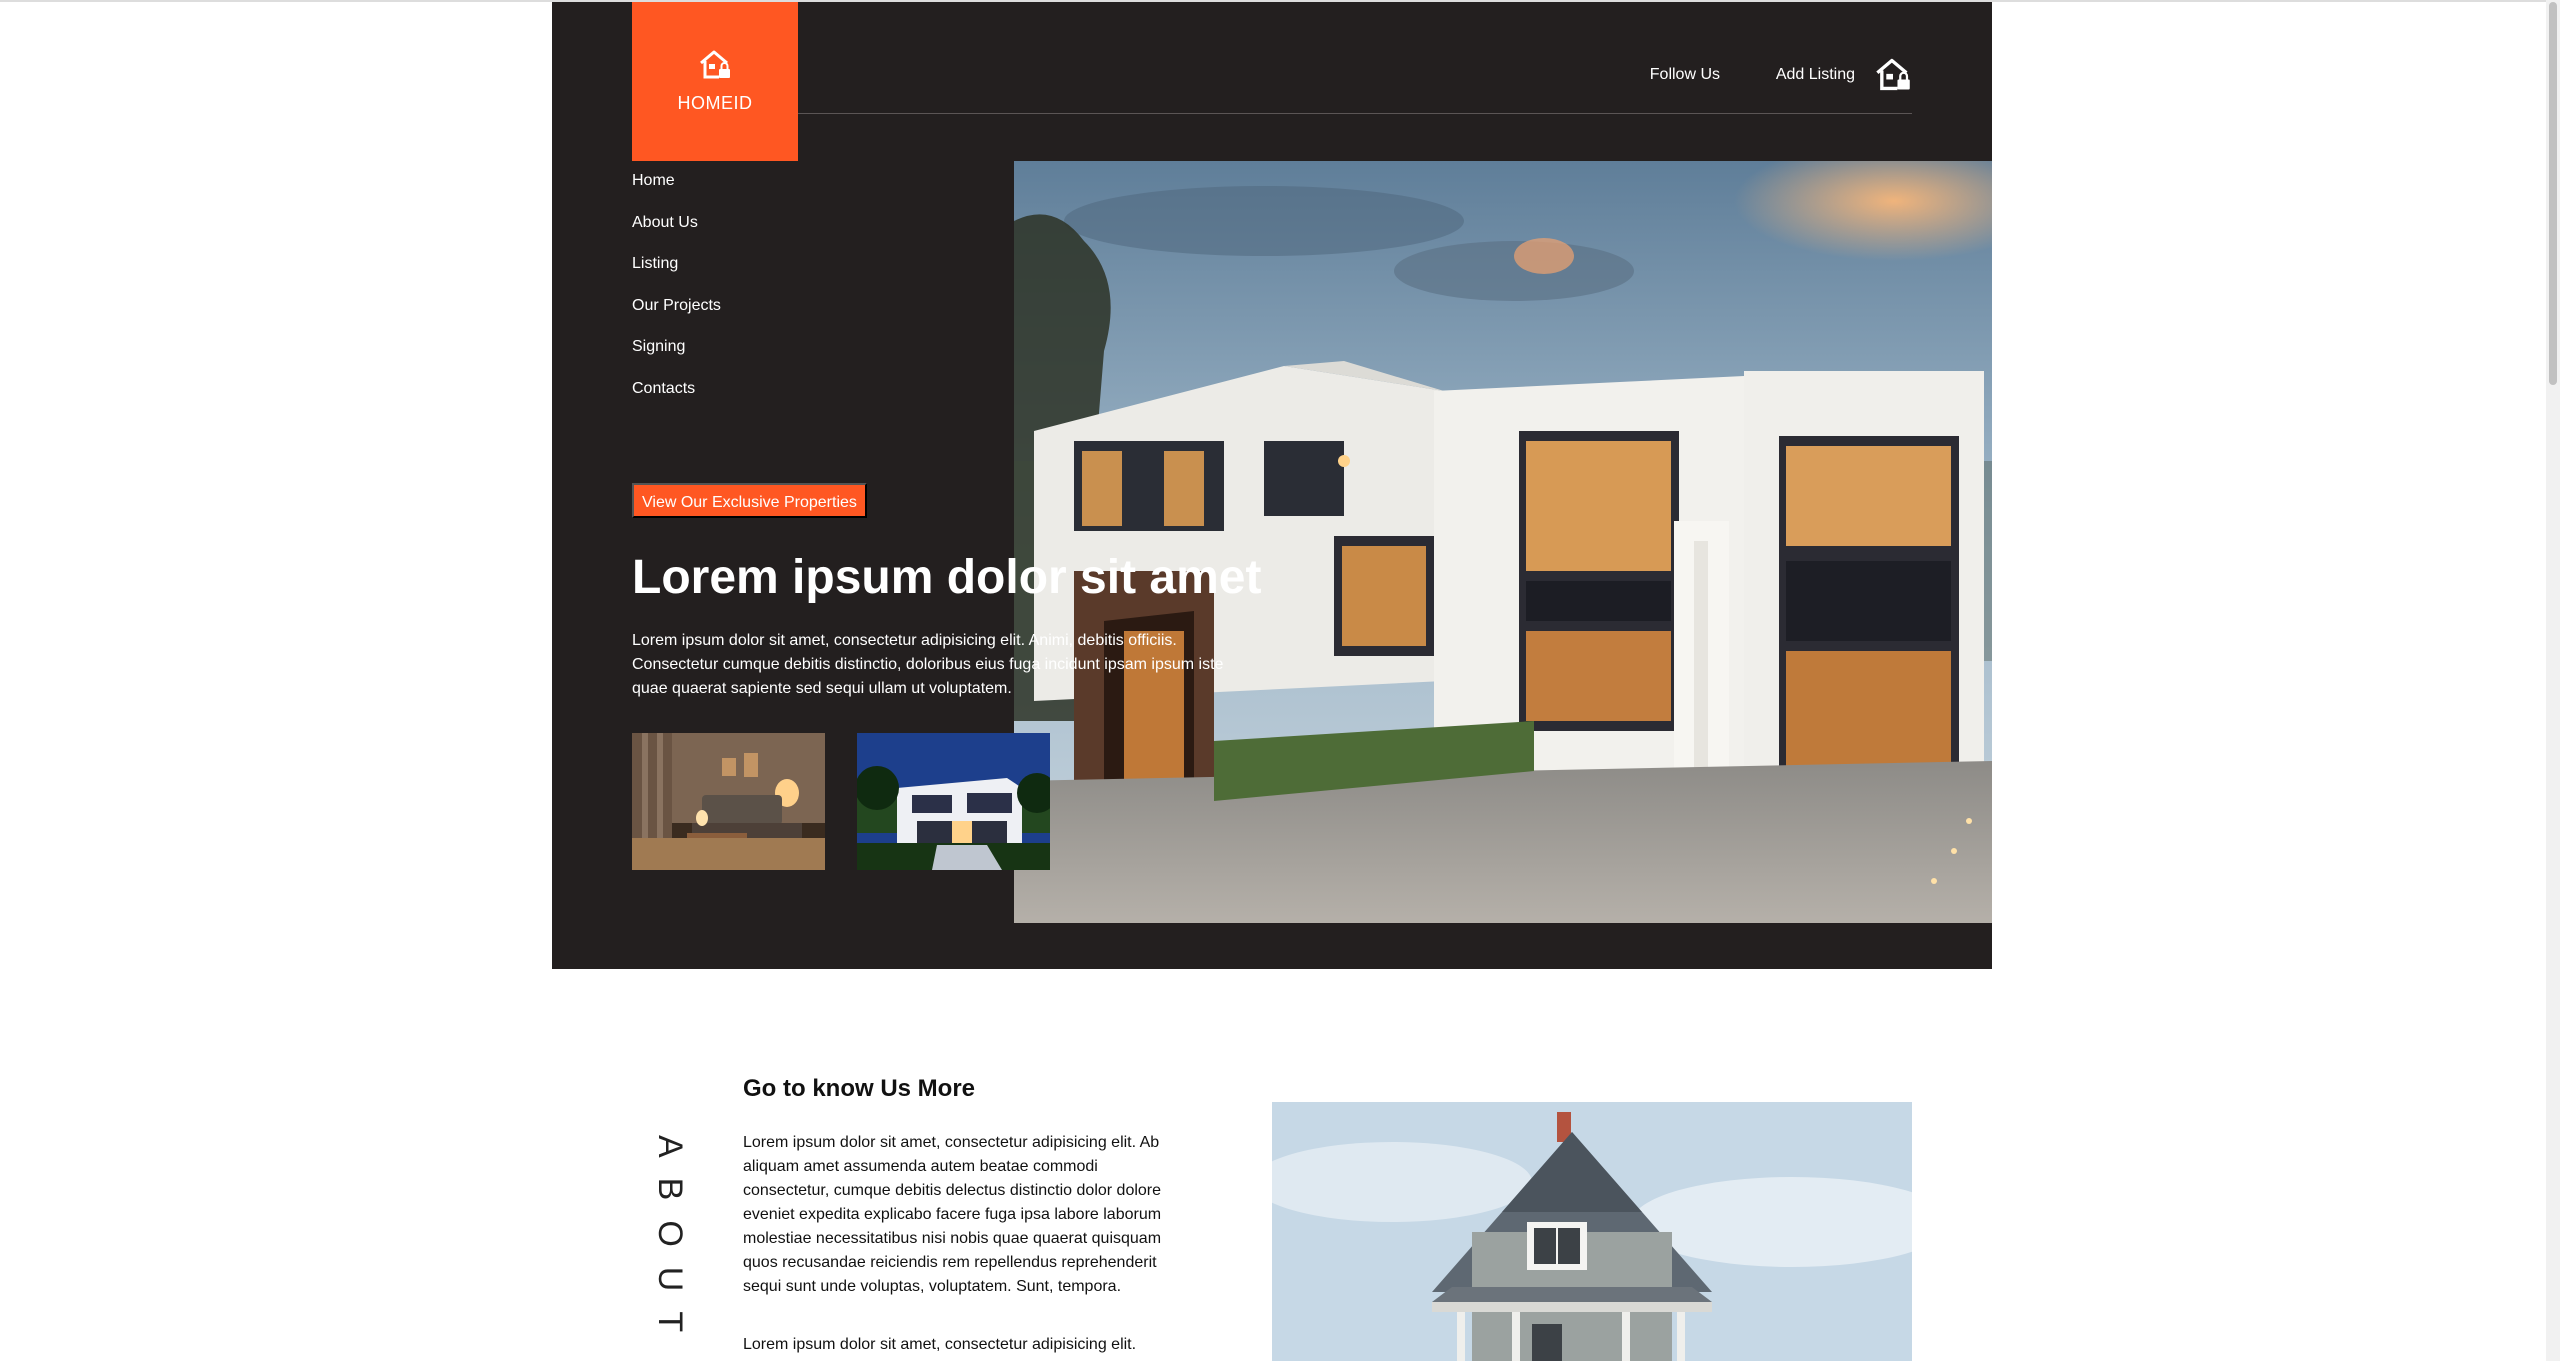 This screenshot has height=1361, width=2560. What do you see at coordinates (676, 193) in the screenshot?
I see `menu-item-home: Home` at bounding box center [676, 193].